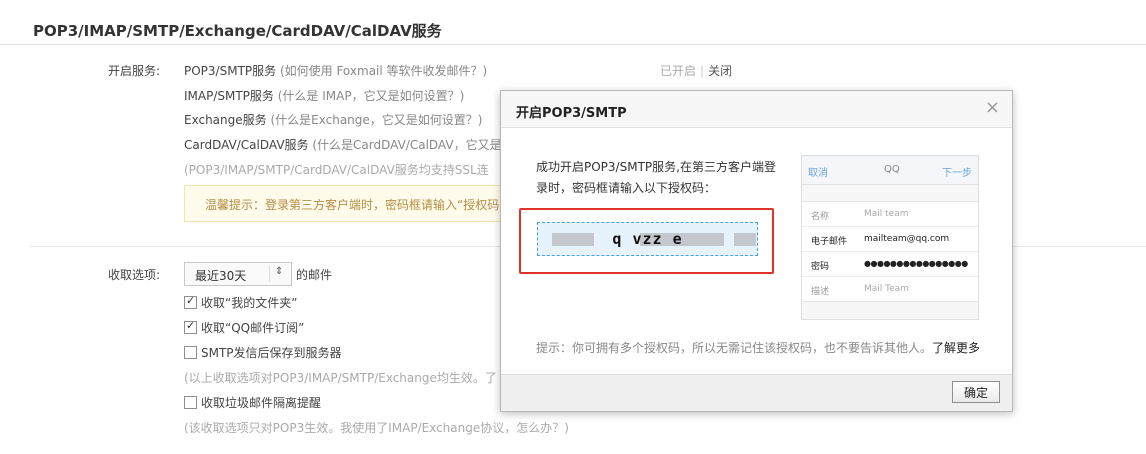 Image resolution: width=1146 pixels, height=454 pixels. What do you see at coordinates (957, 173) in the screenshot?
I see `phone-next-label: 下一步` at bounding box center [957, 173].